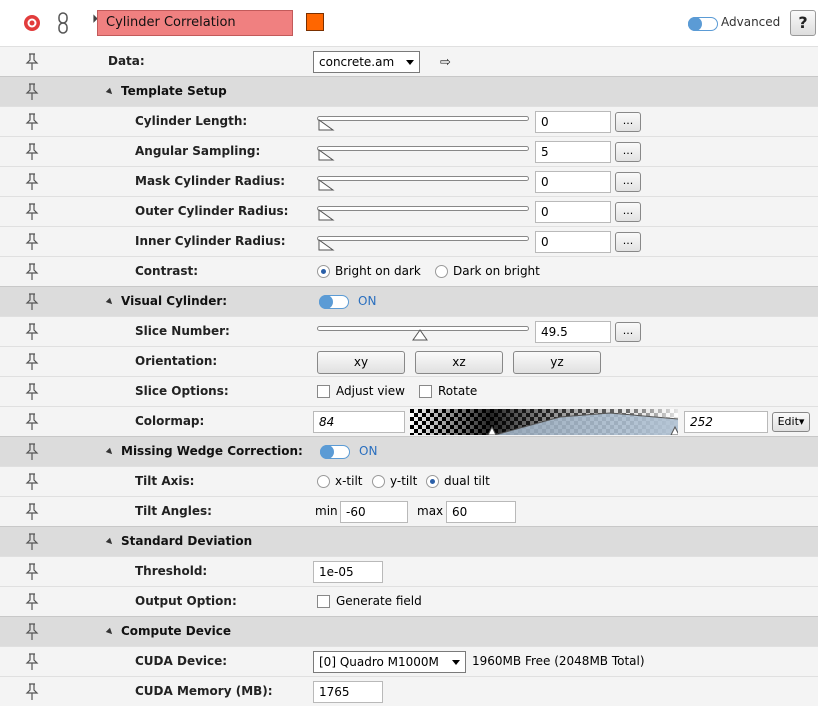  What do you see at coordinates (430, 511) in the screenshot?
I see `tilt-max-label: max` at bounding box center [430, 511].